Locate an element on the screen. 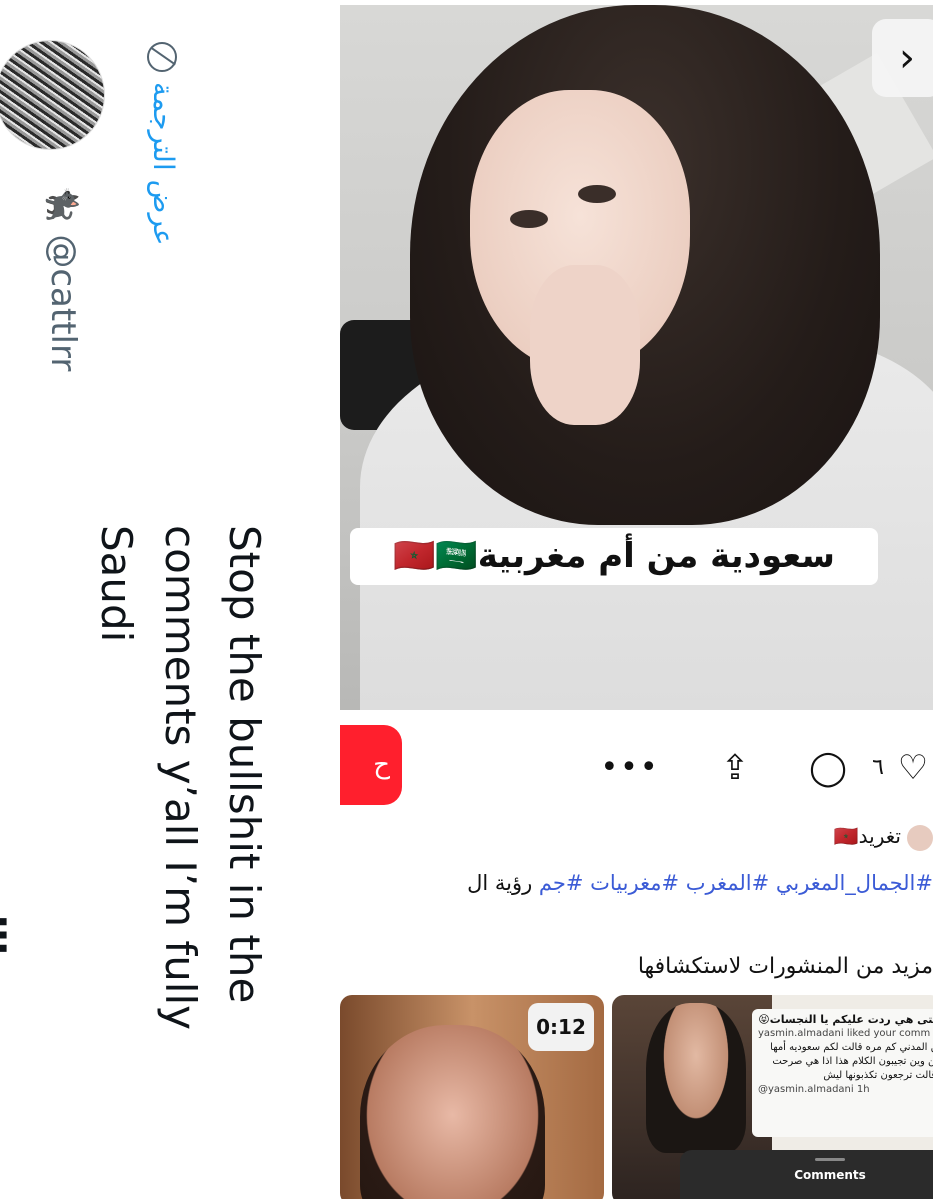 The width and height of the screenshot is (933, 1199). heart-icon: ♡ is located at coordinates (910, 768).